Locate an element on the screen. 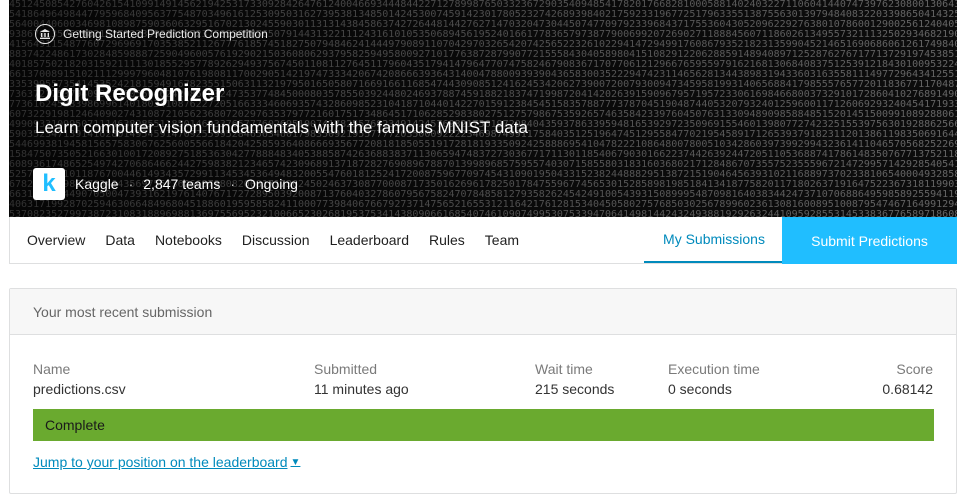 This screenshot has height=502, width=966. competition-meta: k Kaggle · 2,847 teams · Ongoing is located at coordinates (165, 184).